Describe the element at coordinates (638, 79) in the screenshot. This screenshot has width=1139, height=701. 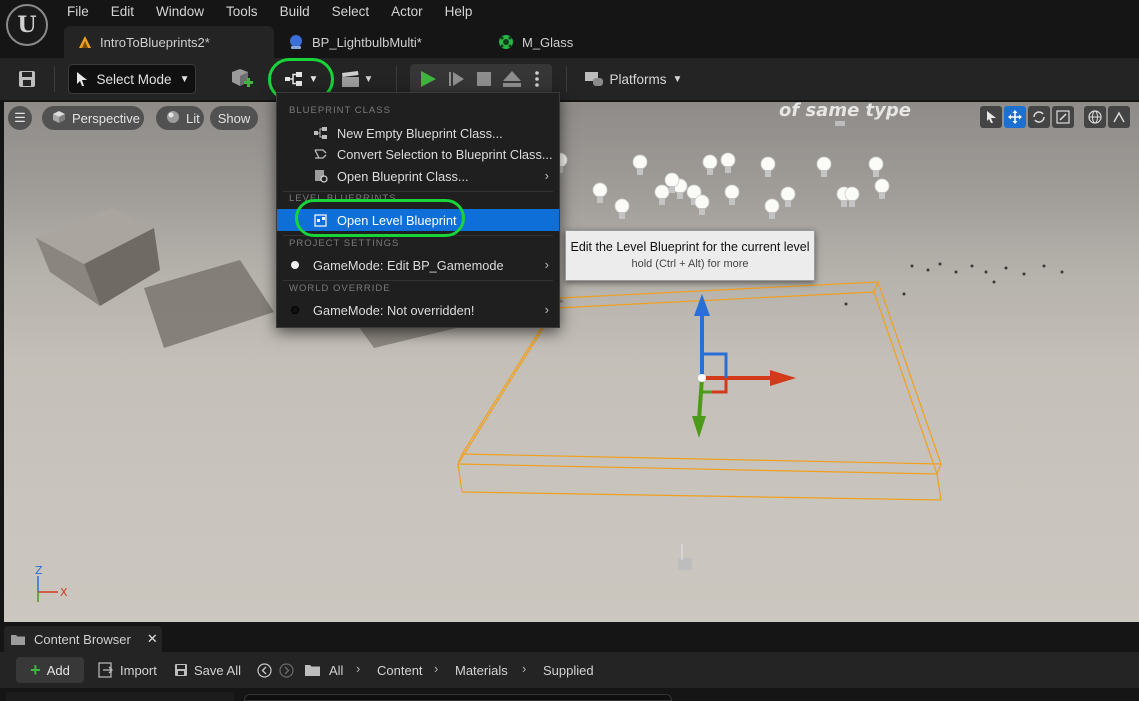
I see `platforms-label: Platforms` at that location.